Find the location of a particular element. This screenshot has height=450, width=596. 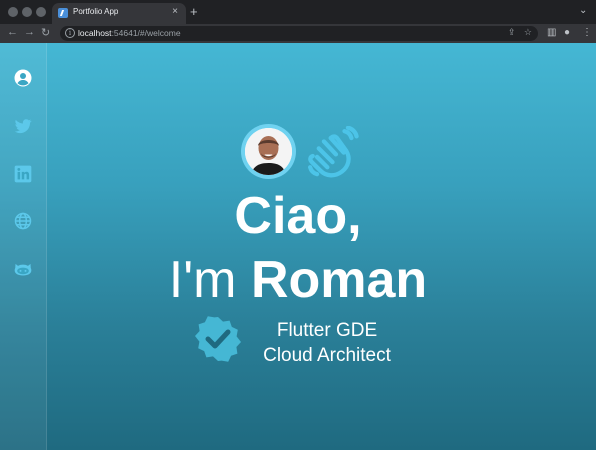

menu-icon: ⋮ is located at coordinates (587, 32).